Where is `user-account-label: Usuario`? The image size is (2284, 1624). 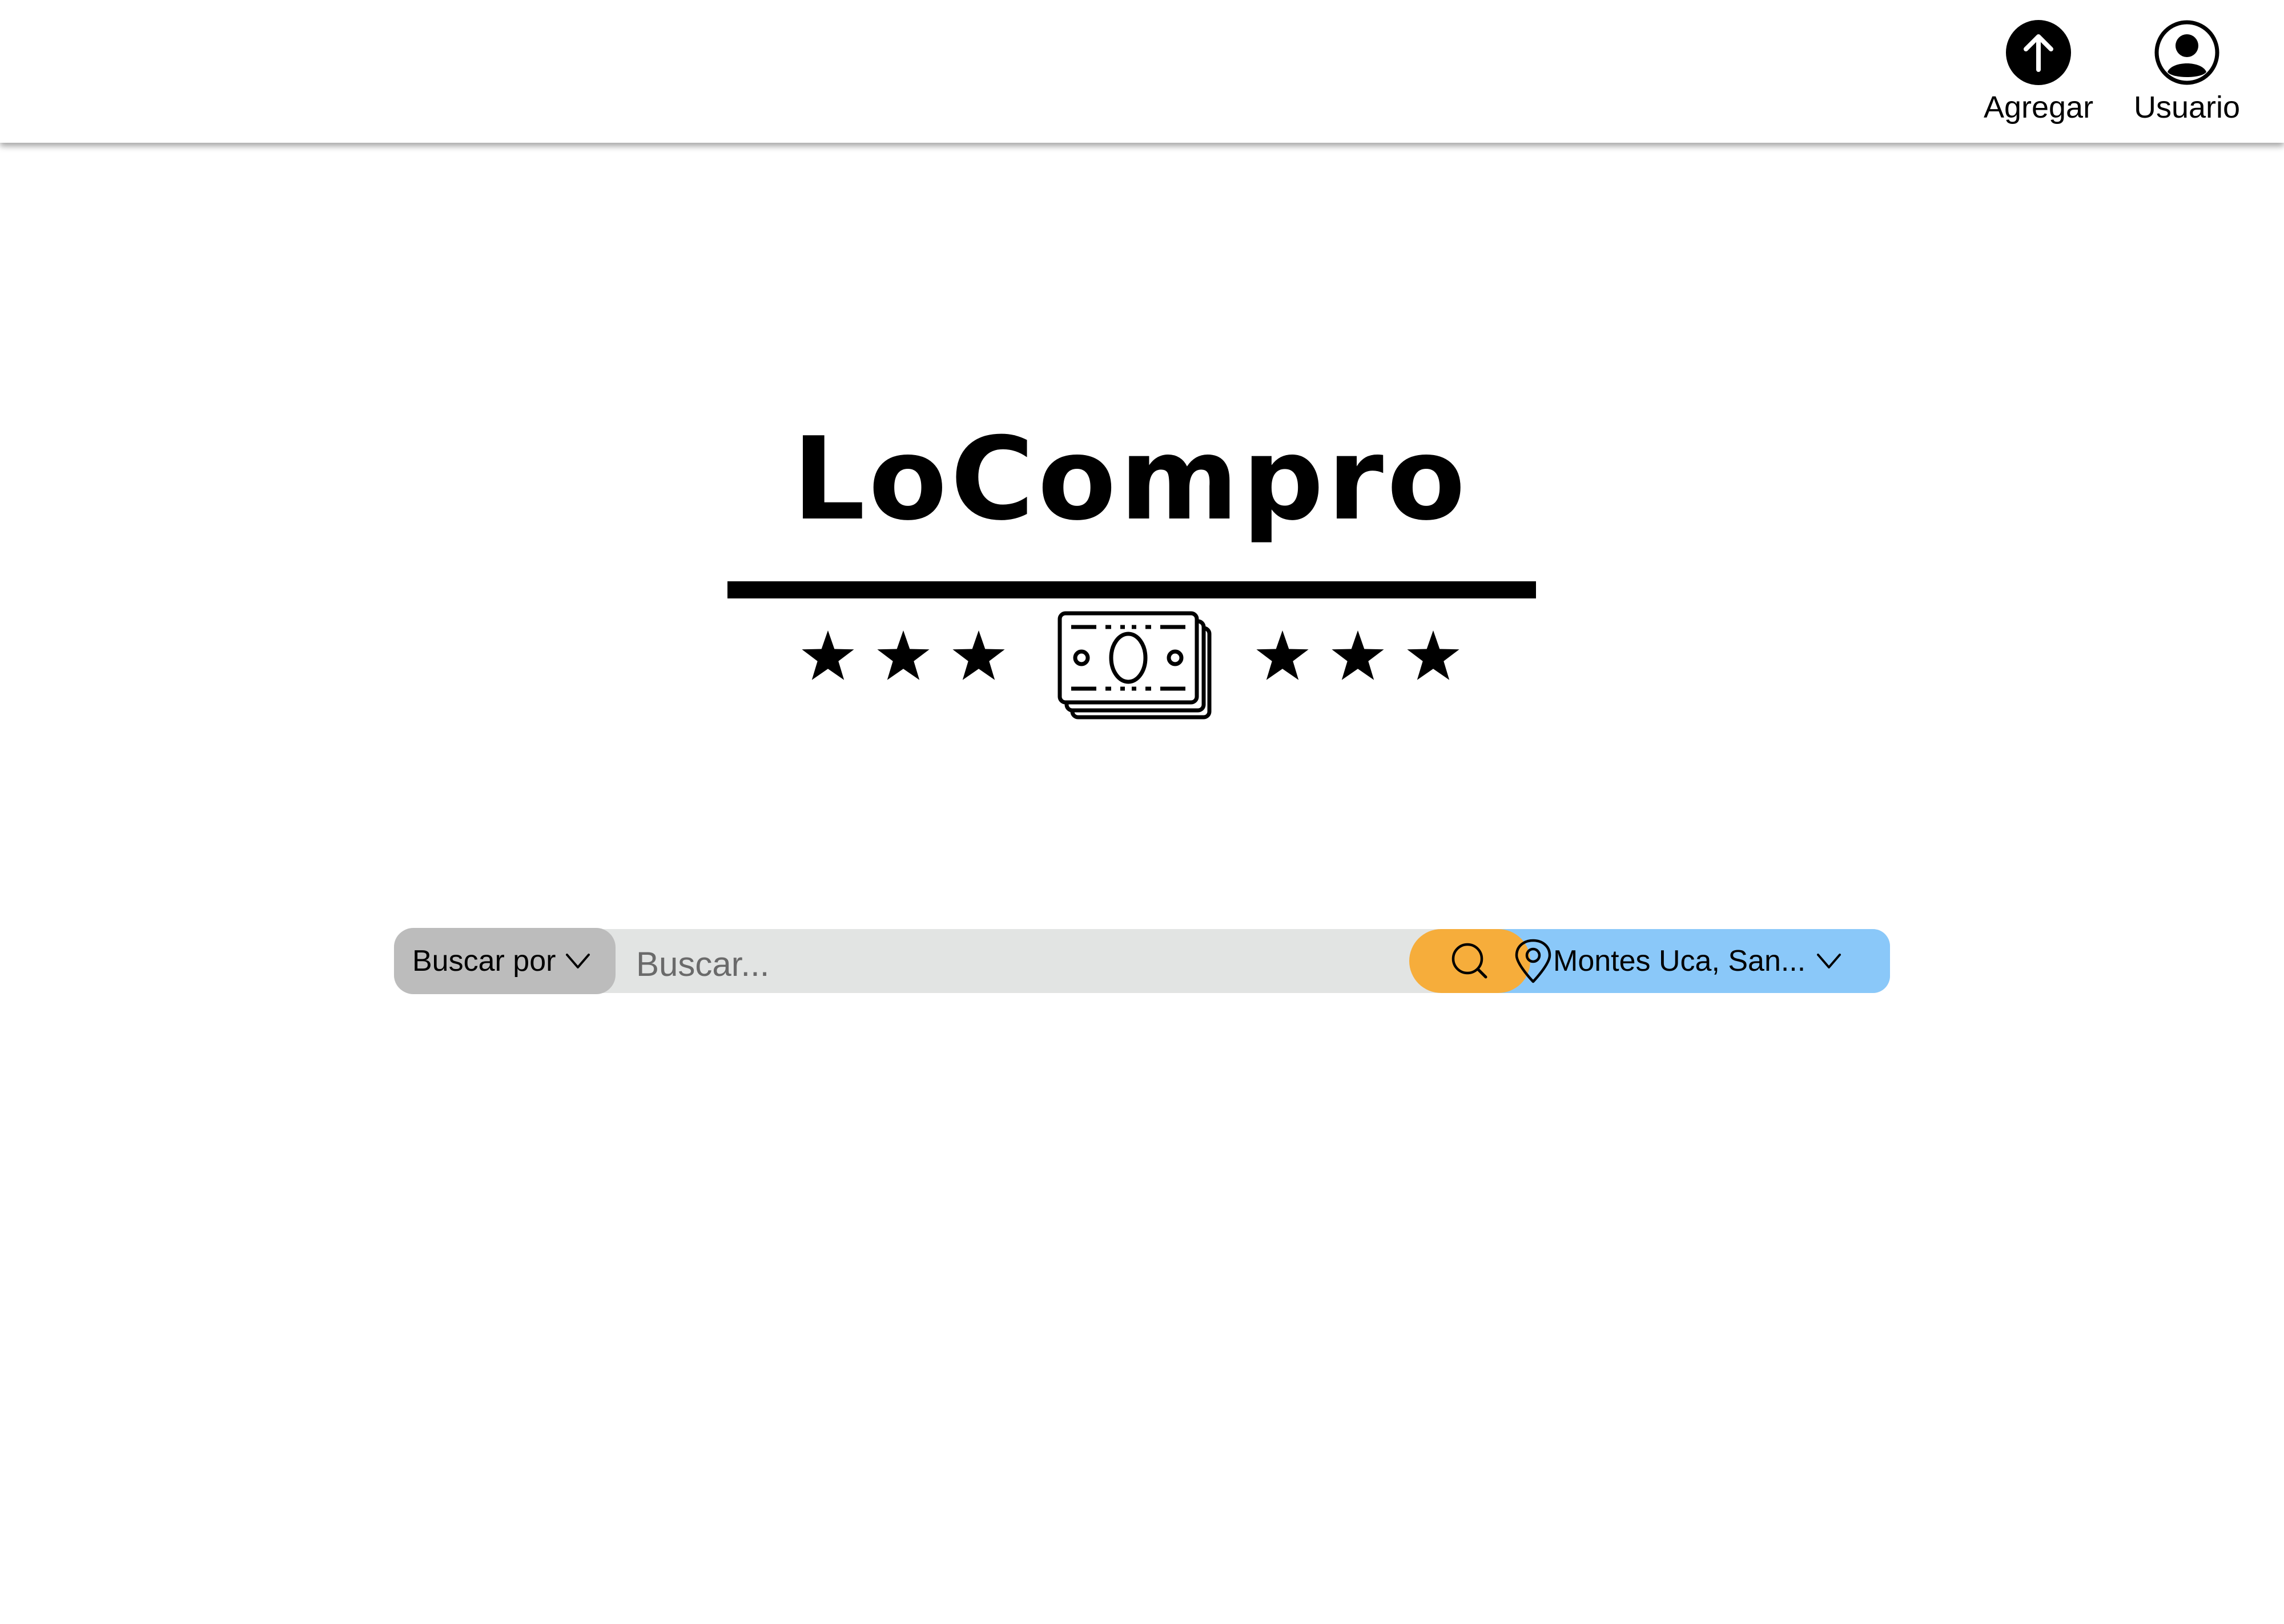 user-account-label: Usuario is located at coordinates (2187, 107).